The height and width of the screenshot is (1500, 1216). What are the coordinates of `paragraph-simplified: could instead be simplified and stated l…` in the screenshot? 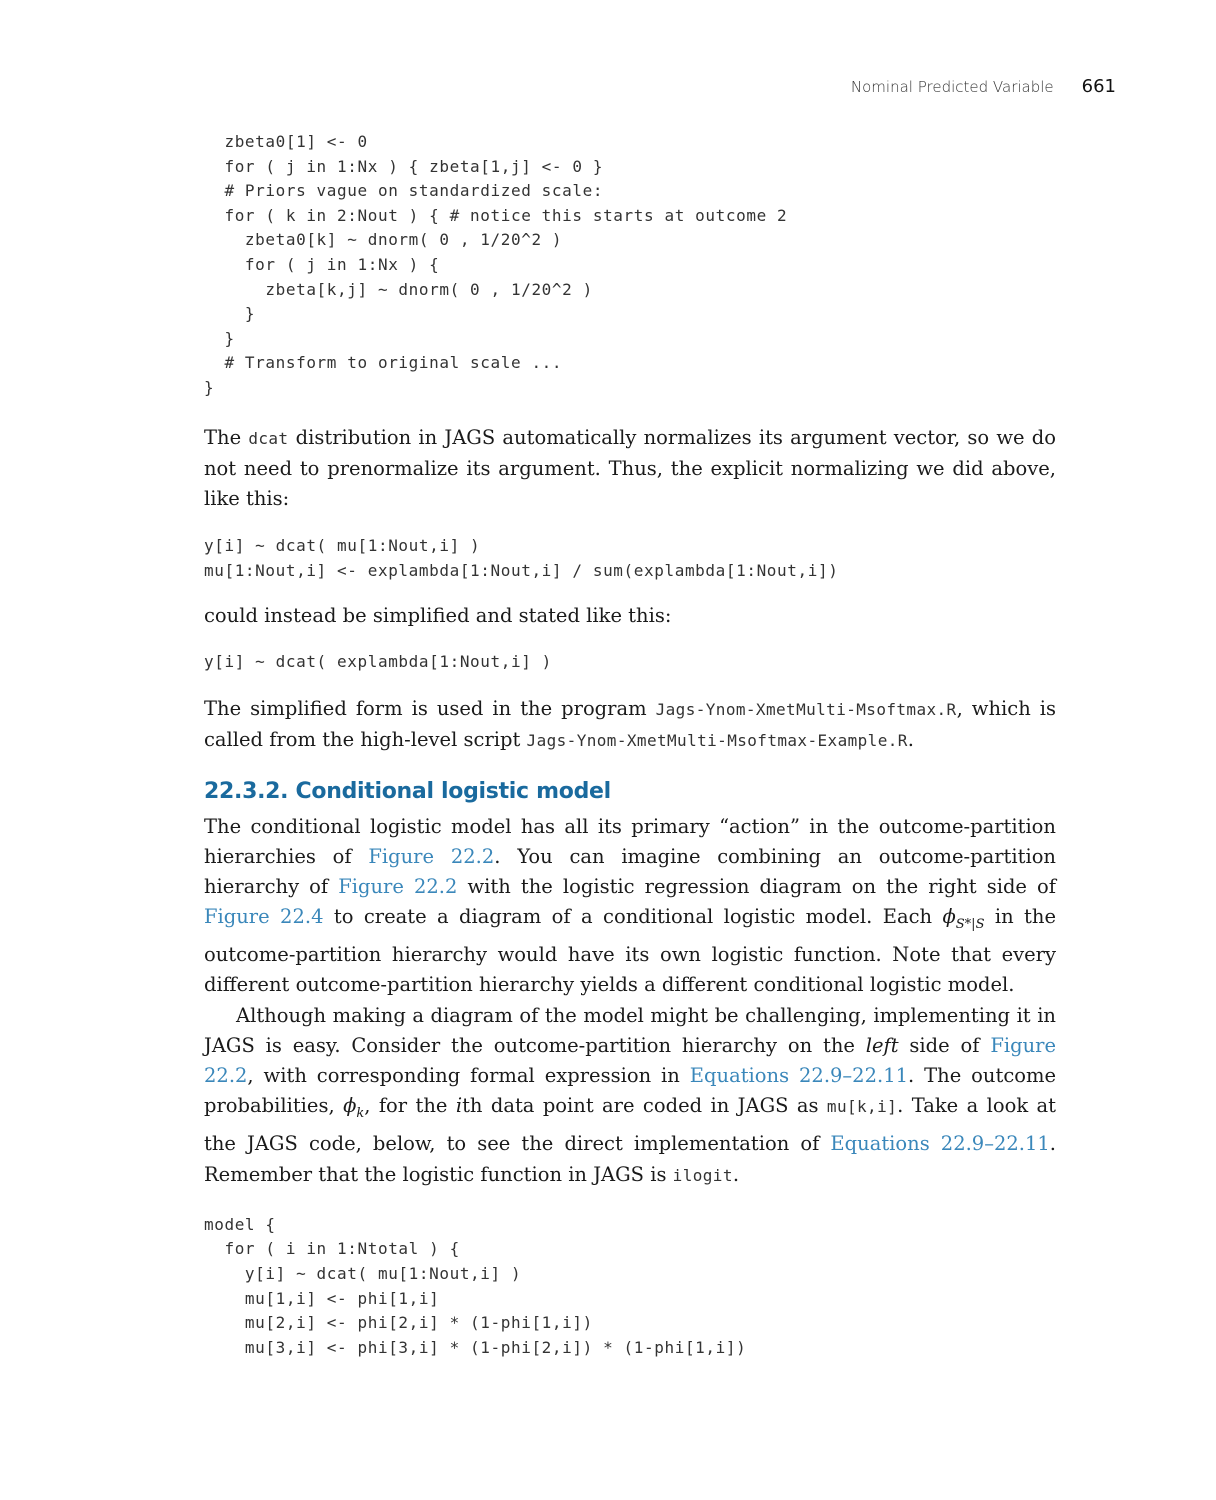 It's located at (438, 616).